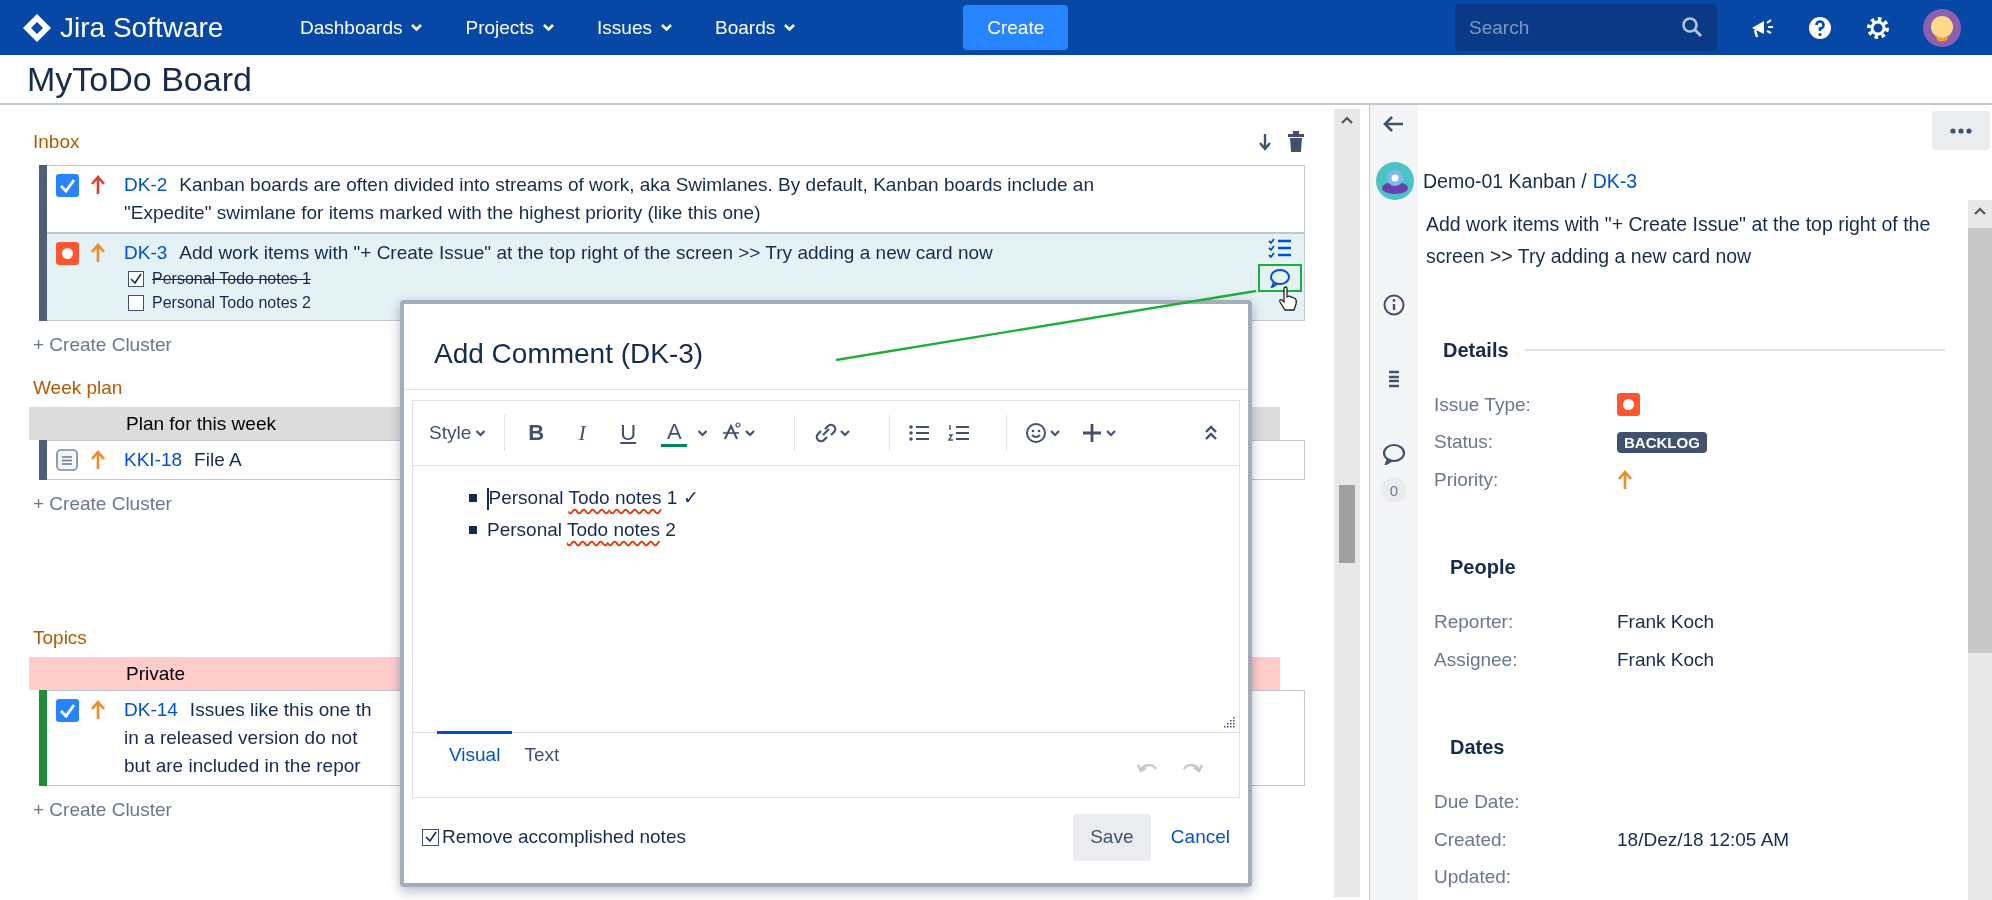 The width and height of the screenshot is (1992, 900). Describe the element at coordinates (1200, 837) in the screenshot. I see `cancel-link: Cancel` at that location.